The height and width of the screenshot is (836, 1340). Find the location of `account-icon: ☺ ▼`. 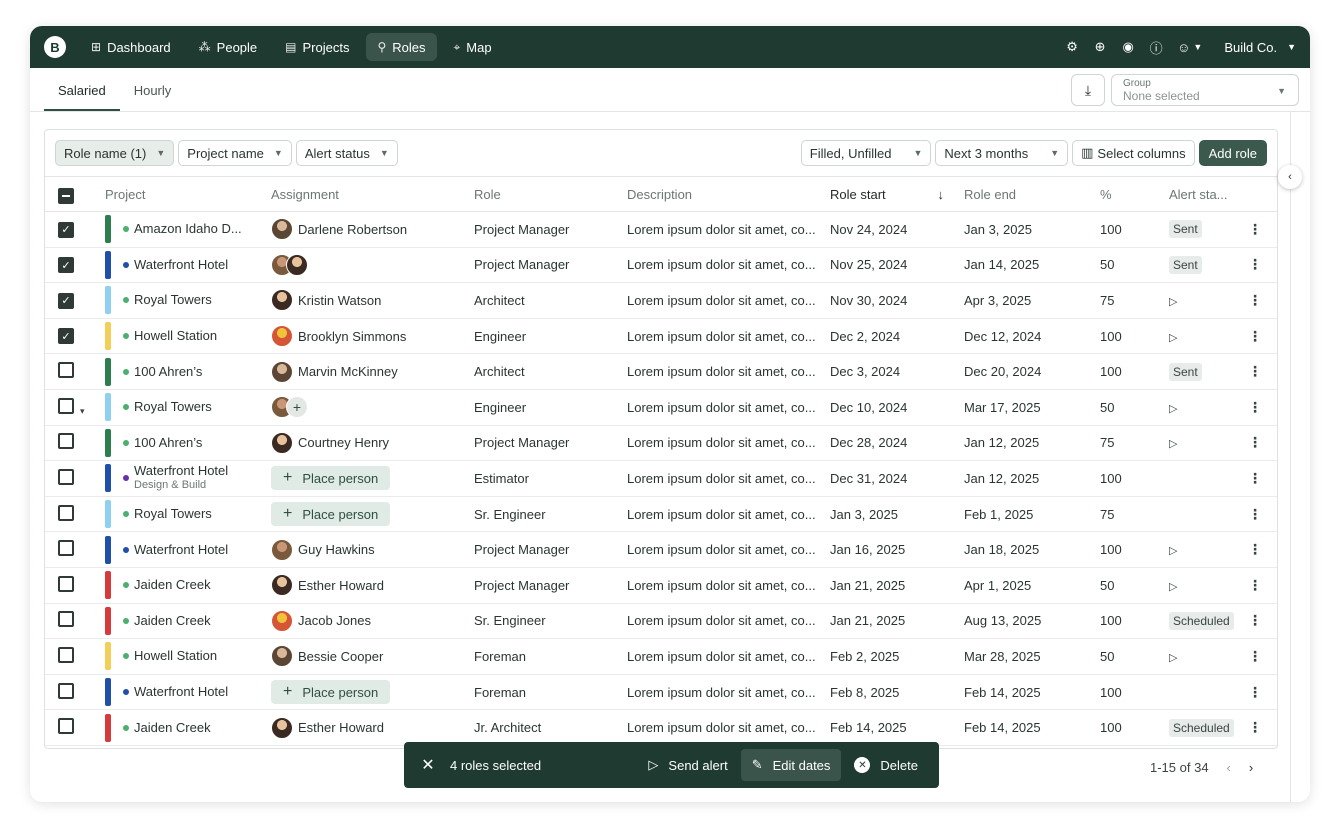

account-icon: ☺ ▼ is located at coordinates (1189, 47).